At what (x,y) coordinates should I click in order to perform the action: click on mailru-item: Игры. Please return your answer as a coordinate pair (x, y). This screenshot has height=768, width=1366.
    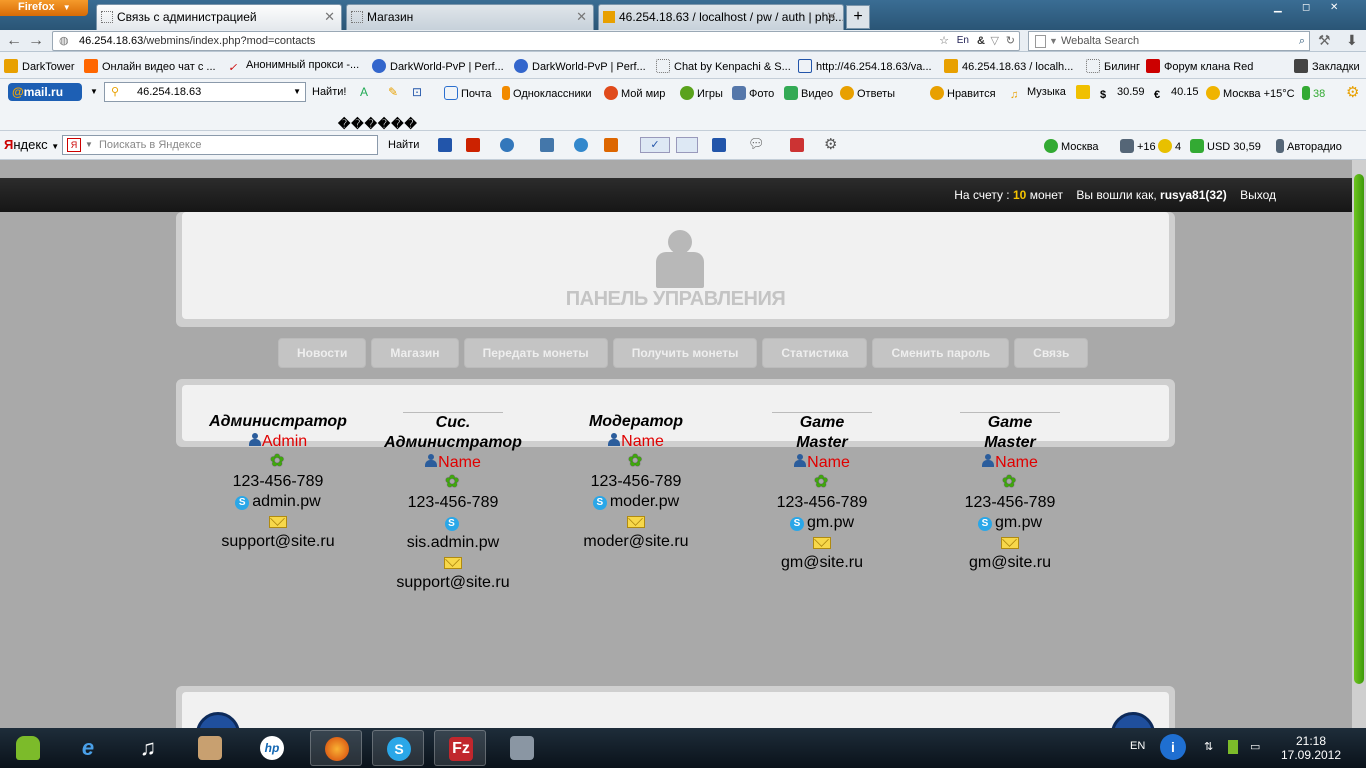
    Looking at the image, I should click on (701, 93).